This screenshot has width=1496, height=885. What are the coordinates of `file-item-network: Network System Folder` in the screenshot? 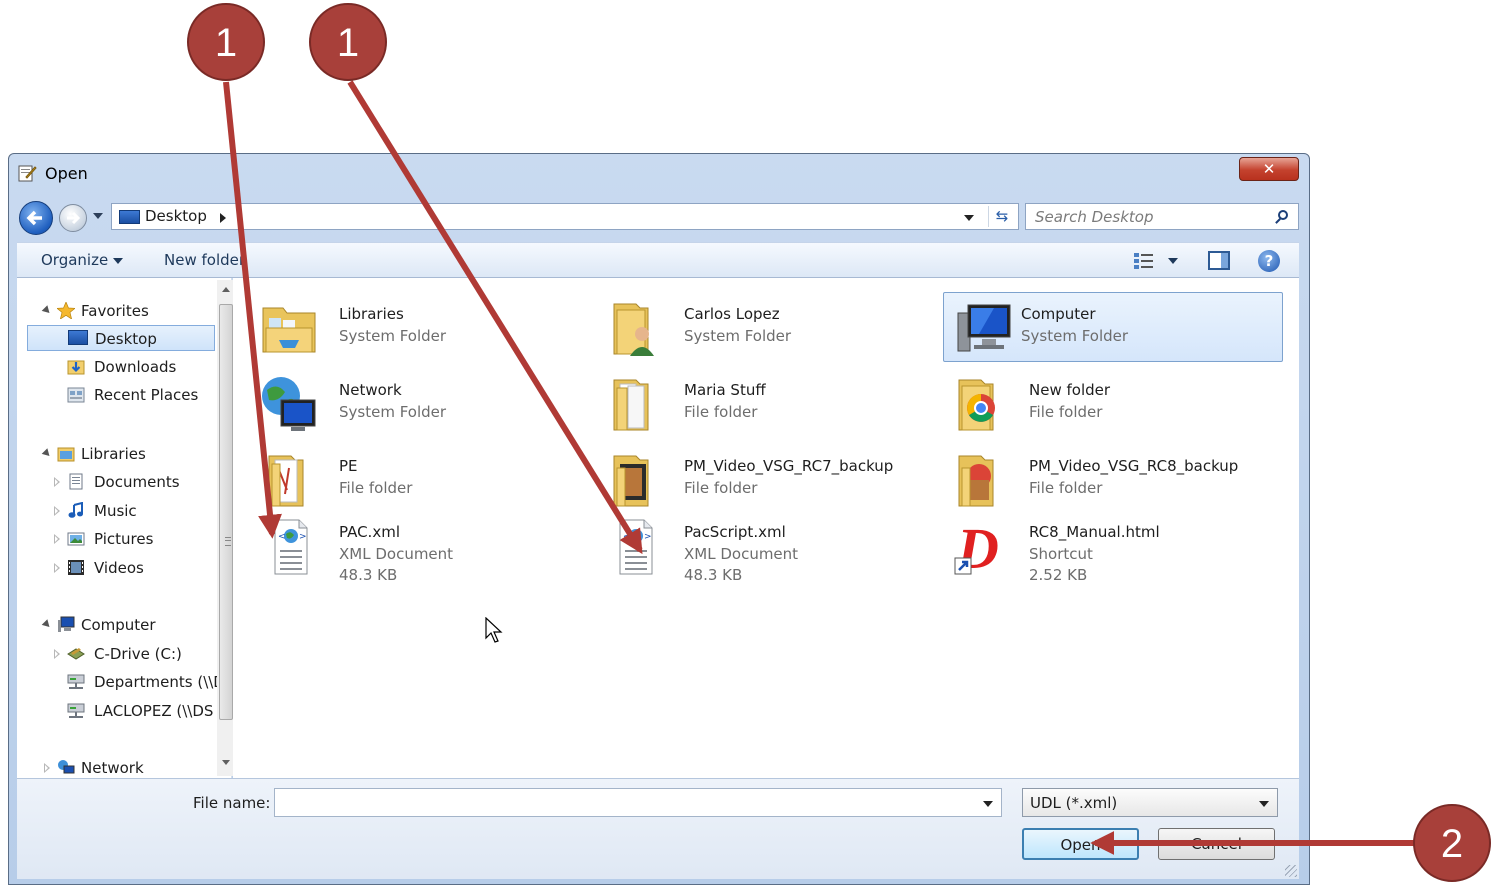 It's located at (419, 403).